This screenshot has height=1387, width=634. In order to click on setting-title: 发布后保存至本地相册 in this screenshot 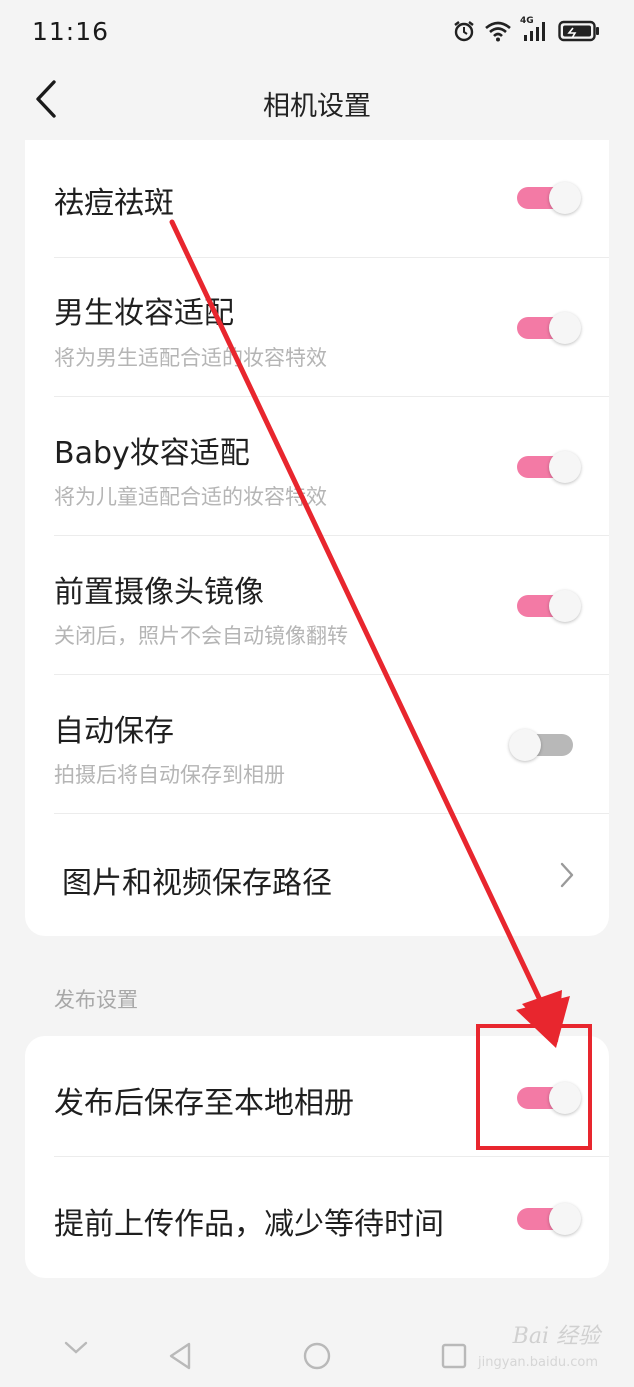, I will do `click(204, 1103)`.